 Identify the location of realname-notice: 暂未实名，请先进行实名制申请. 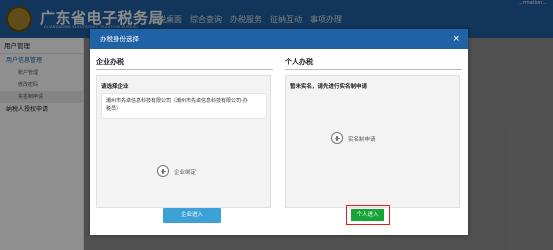
(329, 87).